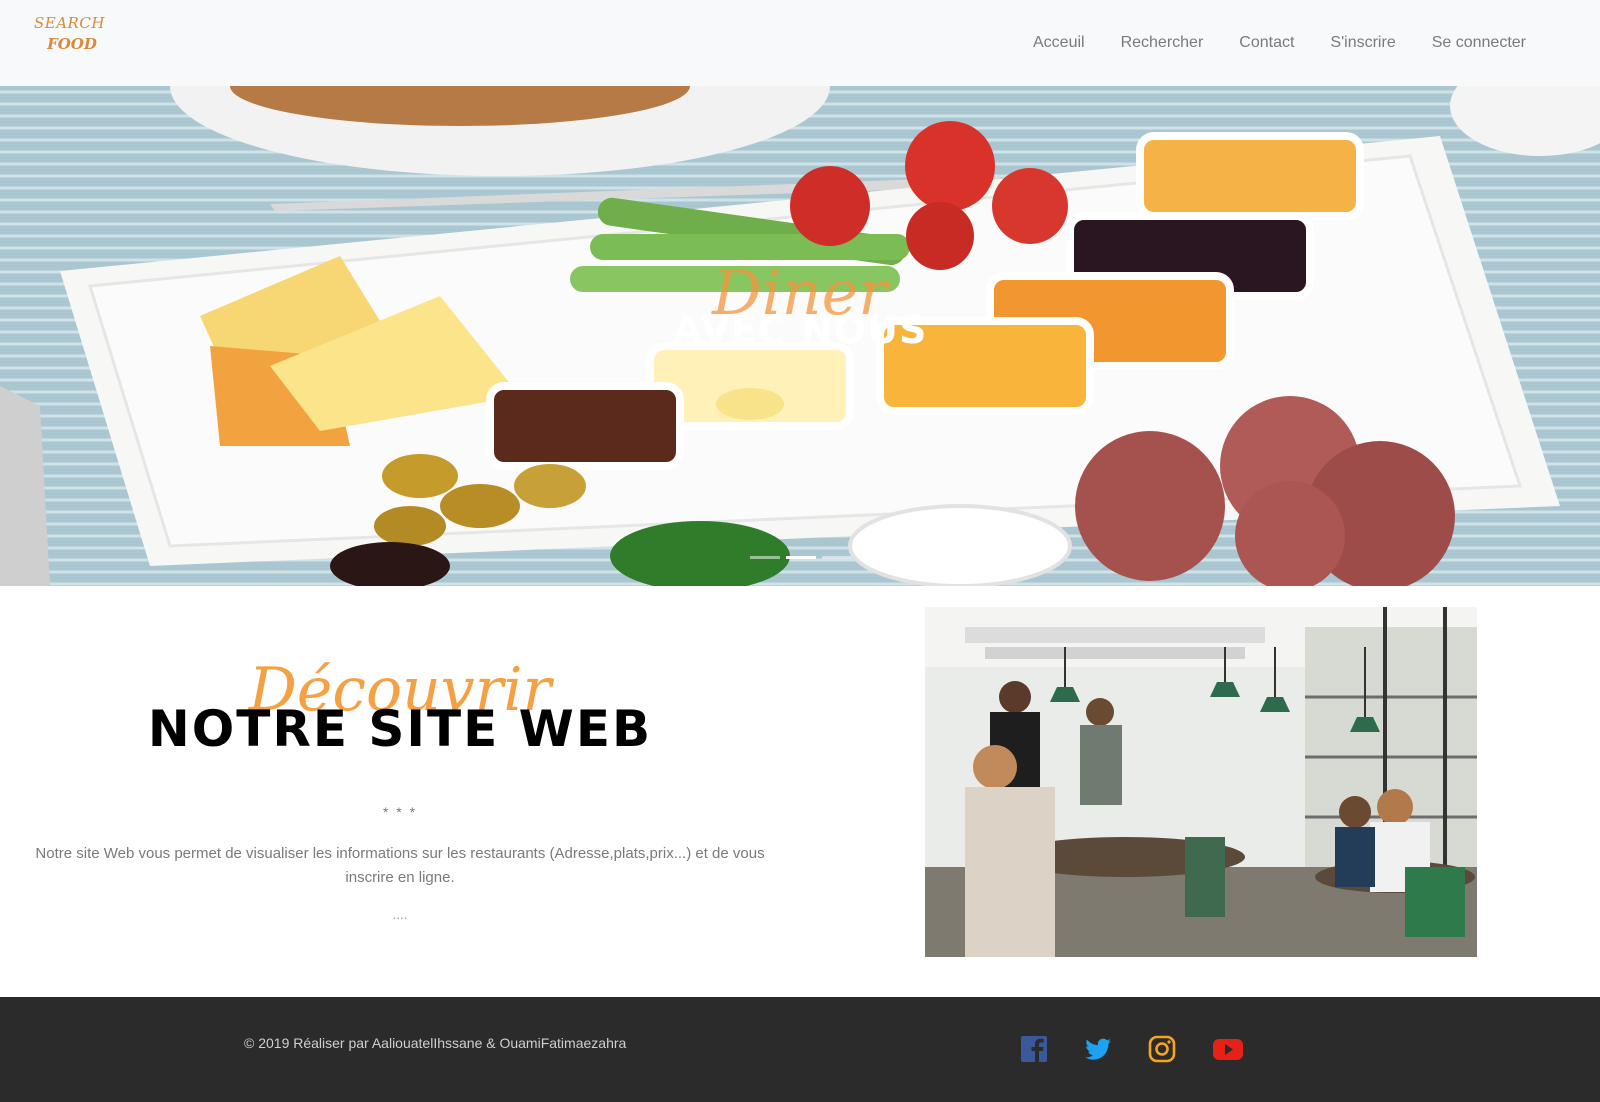  What do you see at coordinates (1362, 43) in the screenshot?
I see `nav-link-inscrire: S'inscrire` at bounding box center [1362, 43].